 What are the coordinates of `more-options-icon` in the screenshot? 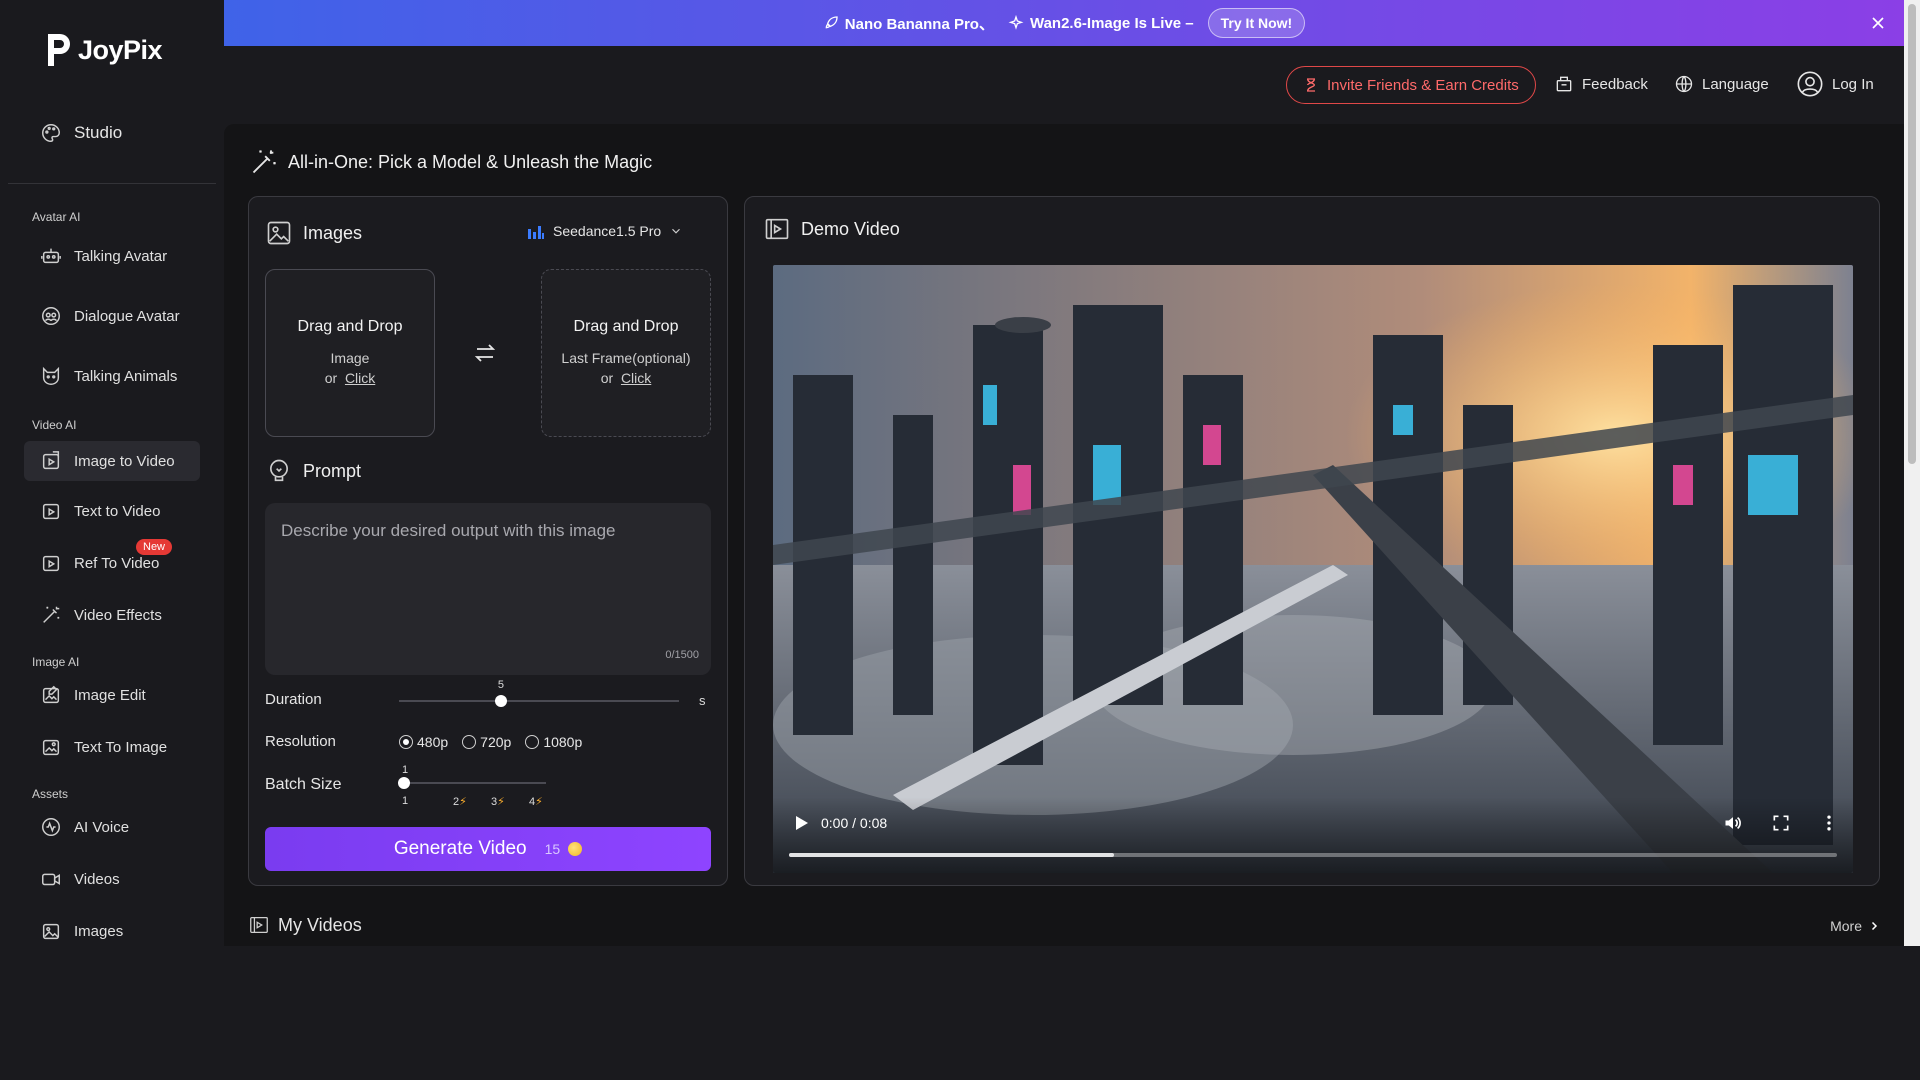 It's located at (1829, 823).